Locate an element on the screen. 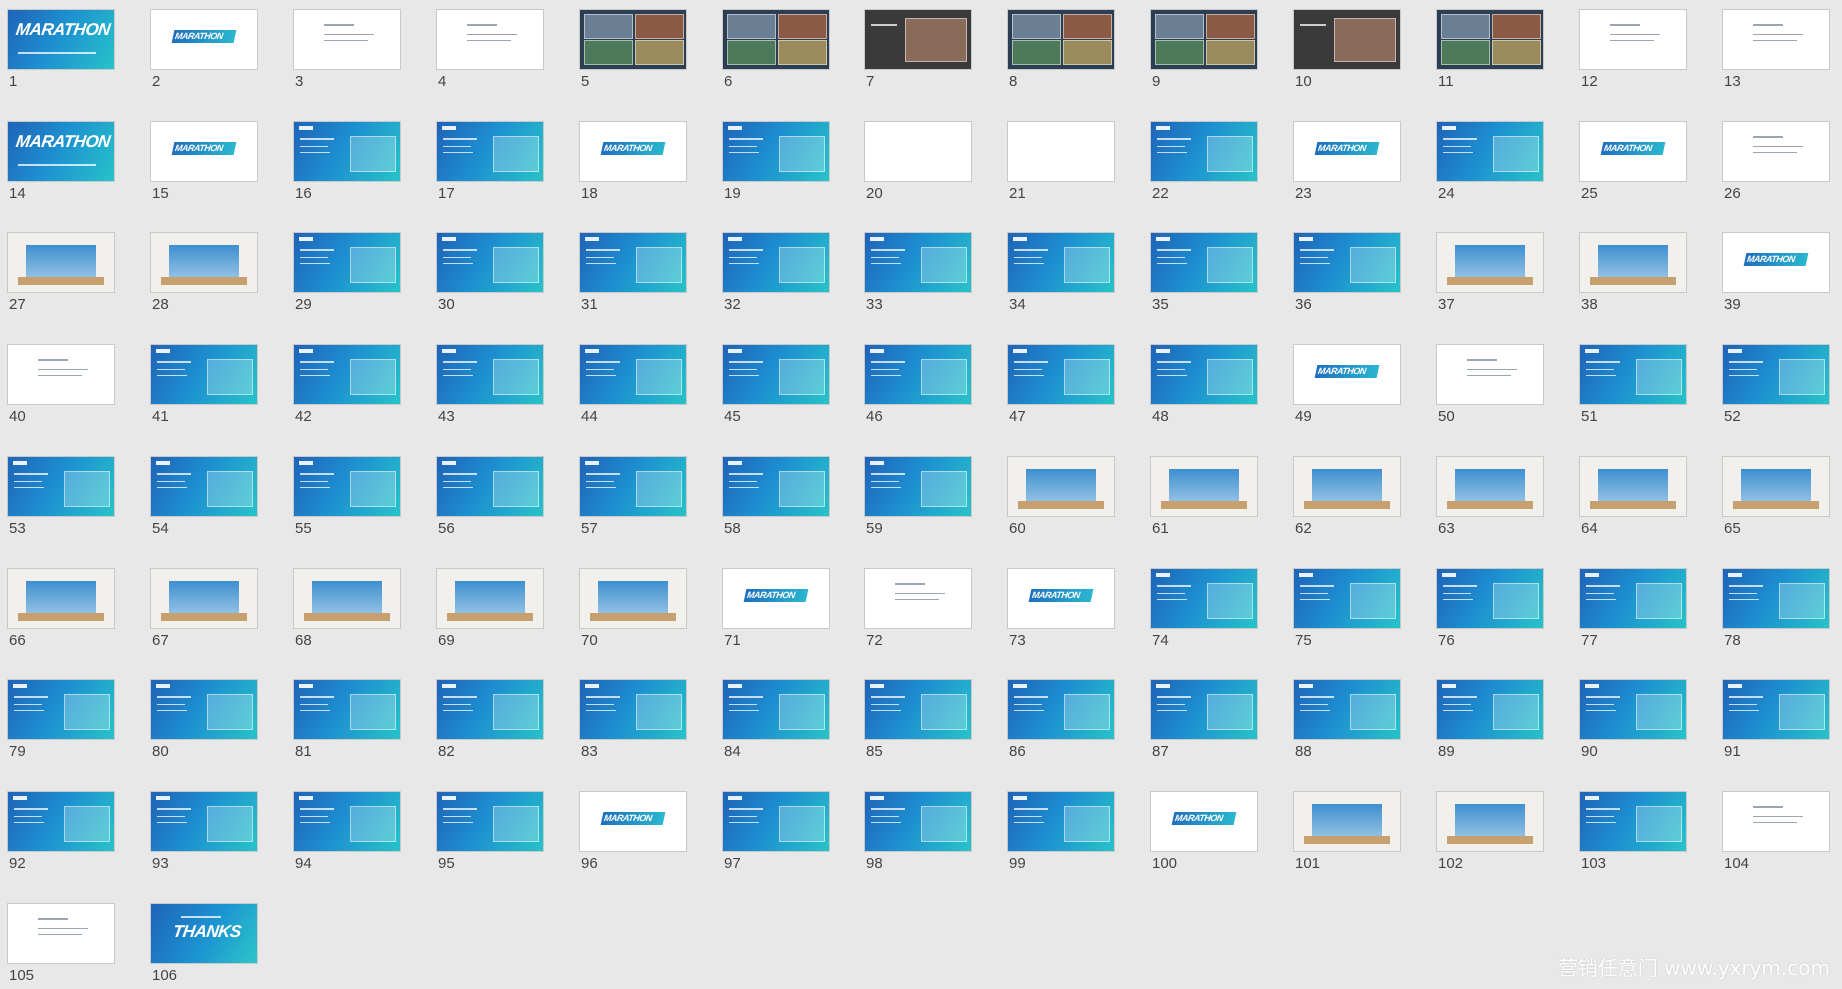 The width and height of the screenshot is (1842, 989). slide-thumbnail-94: 94 is located at coordinates (347, 831).